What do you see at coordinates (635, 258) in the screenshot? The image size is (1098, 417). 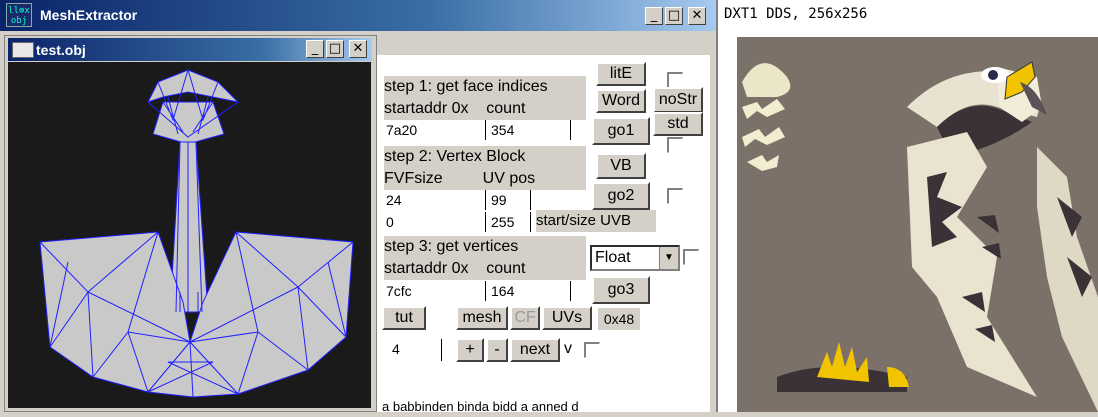 I see `format-select: Float ▼` at bounding box center [635, 258].